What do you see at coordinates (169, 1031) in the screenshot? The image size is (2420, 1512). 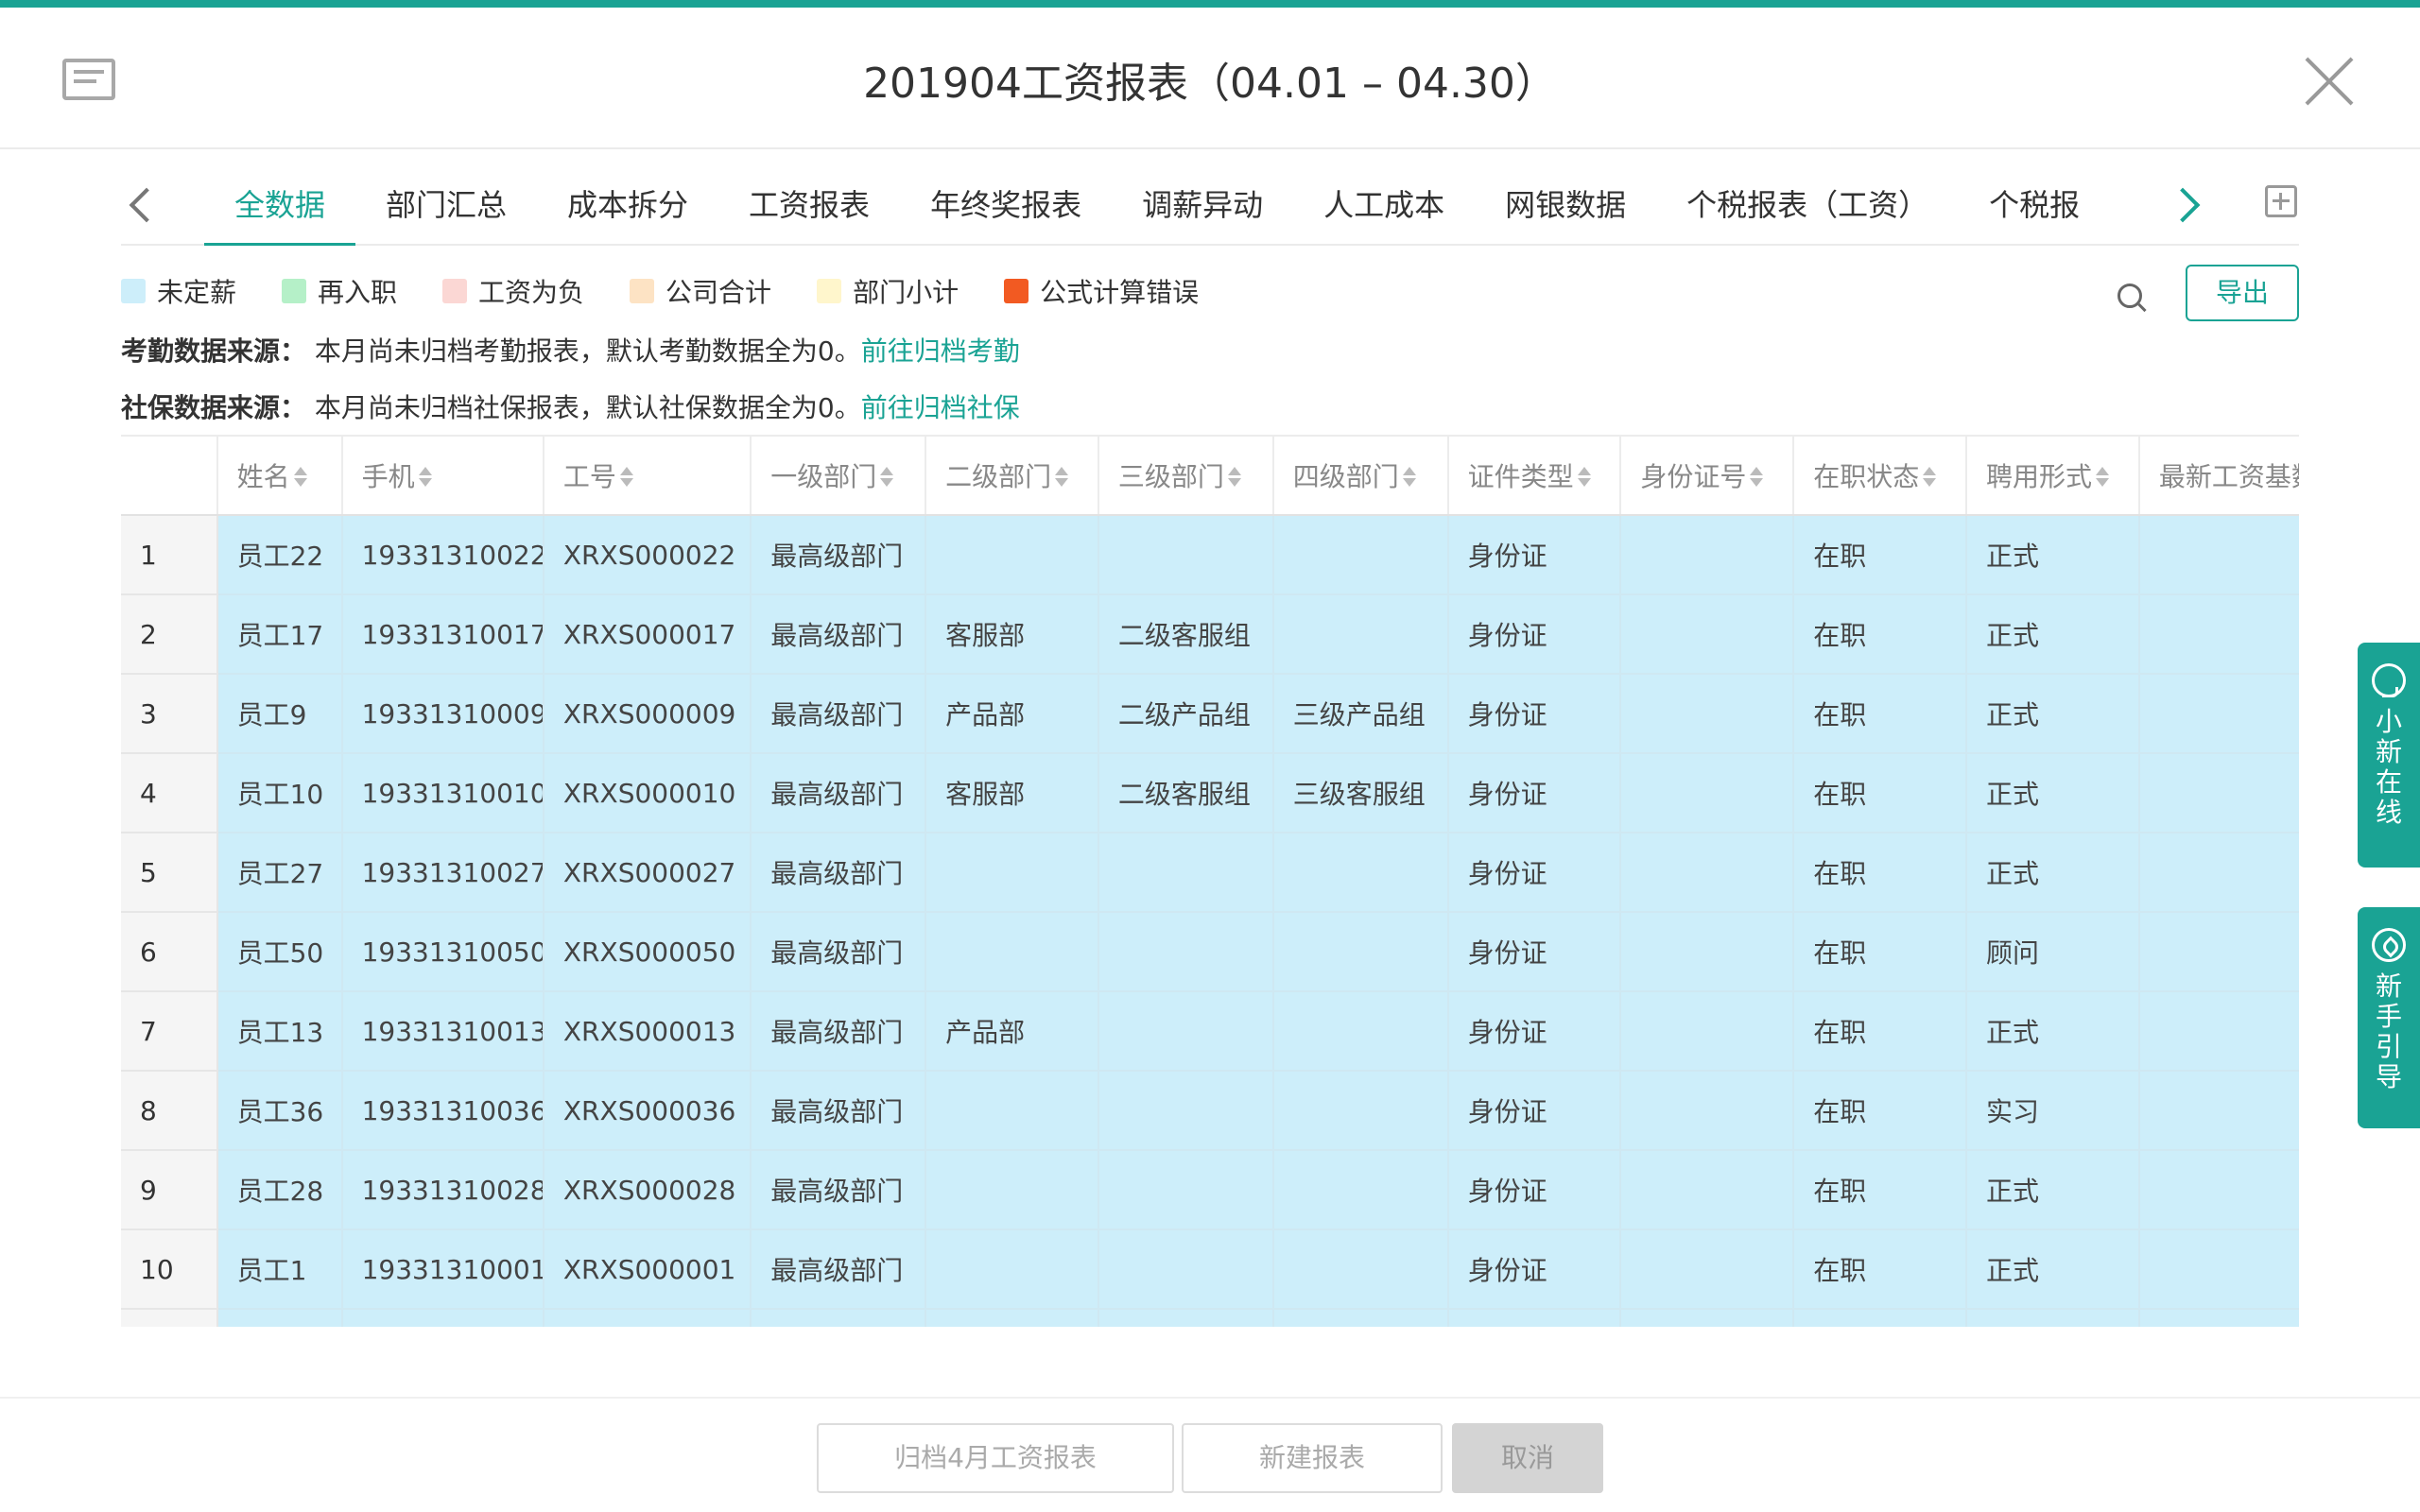 I see `row-index: 7` at bounding box center [169, 1031].